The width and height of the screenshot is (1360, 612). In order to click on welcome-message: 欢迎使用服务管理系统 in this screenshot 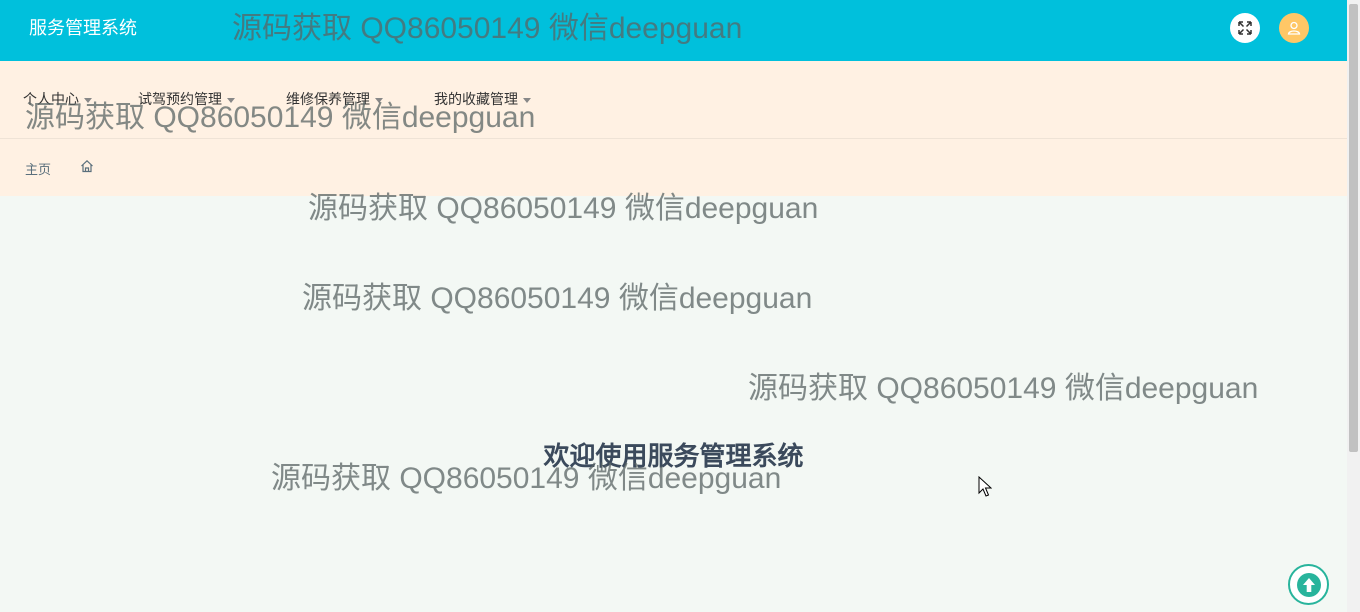, I will do `click(673, 457)`.